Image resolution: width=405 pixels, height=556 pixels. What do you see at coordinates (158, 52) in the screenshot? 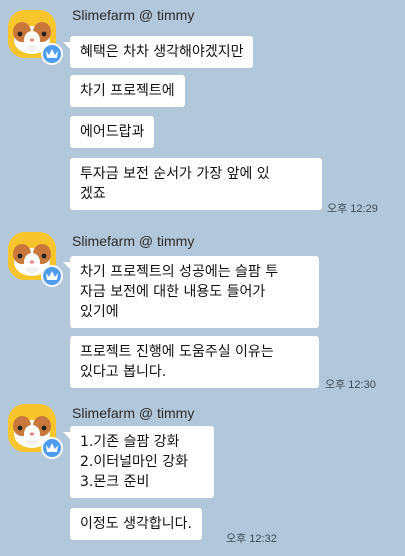
I see `message-bubble: 혜택은 차차 생각해야겠지만` at bounding box center [158, 52].